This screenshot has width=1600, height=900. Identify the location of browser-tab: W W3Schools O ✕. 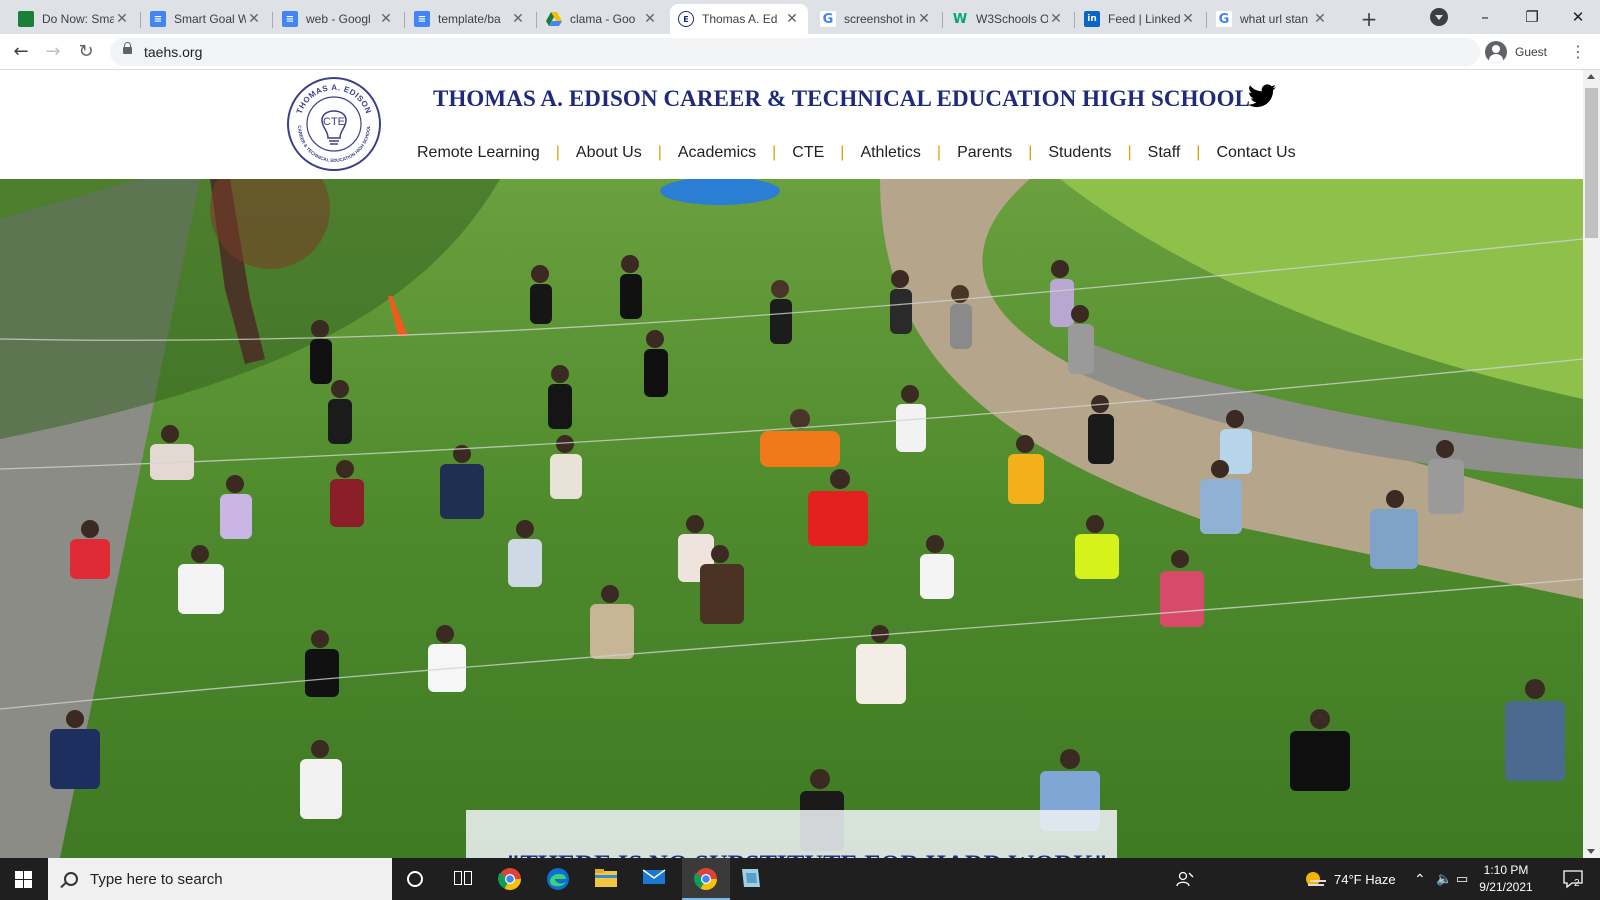
(1008, 19).